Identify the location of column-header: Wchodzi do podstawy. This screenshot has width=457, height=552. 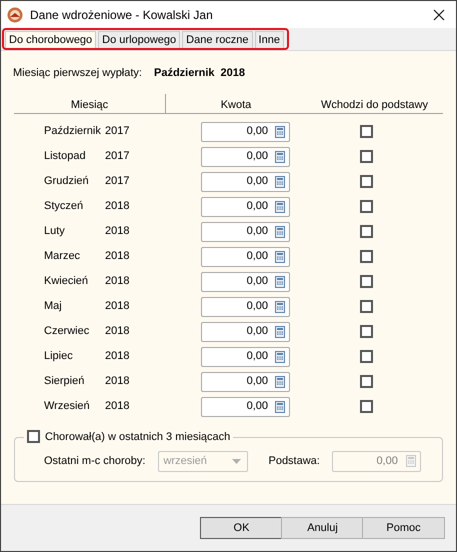
(374, 105).